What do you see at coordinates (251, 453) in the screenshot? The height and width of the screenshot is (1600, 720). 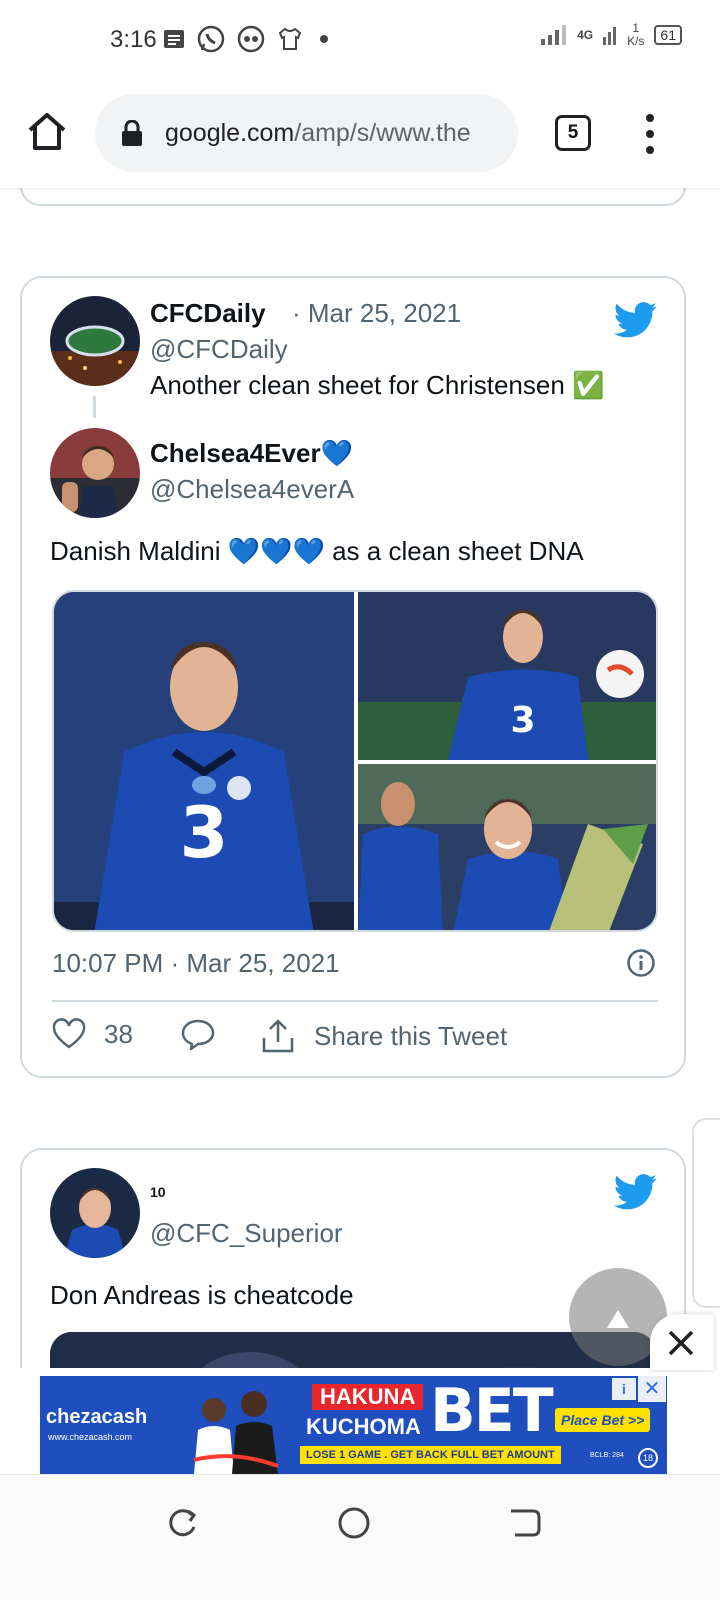 I see `author-name: Chelsea4Ever💙` at bounding box center [251, 453].